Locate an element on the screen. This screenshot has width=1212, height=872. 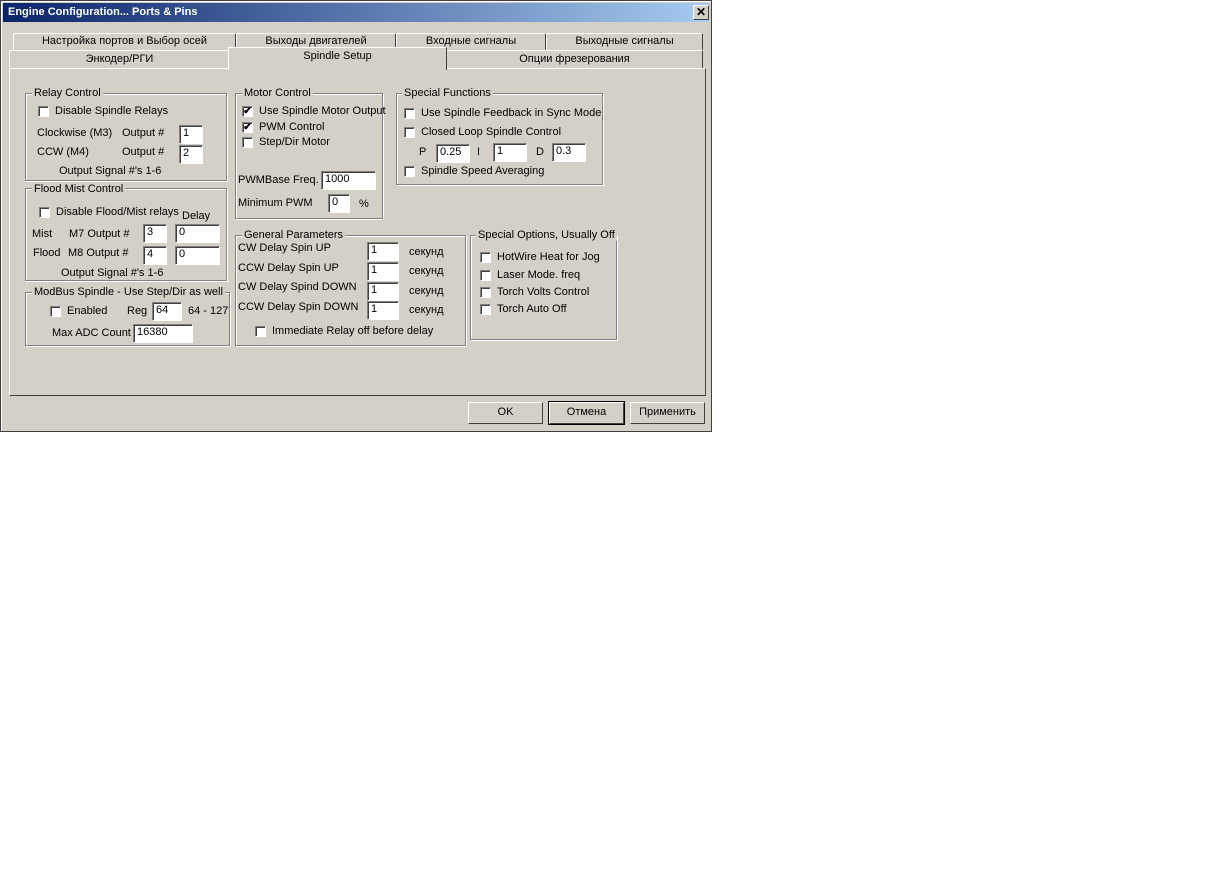
cancel-button: Отмена is located at coordinates (586, 413).